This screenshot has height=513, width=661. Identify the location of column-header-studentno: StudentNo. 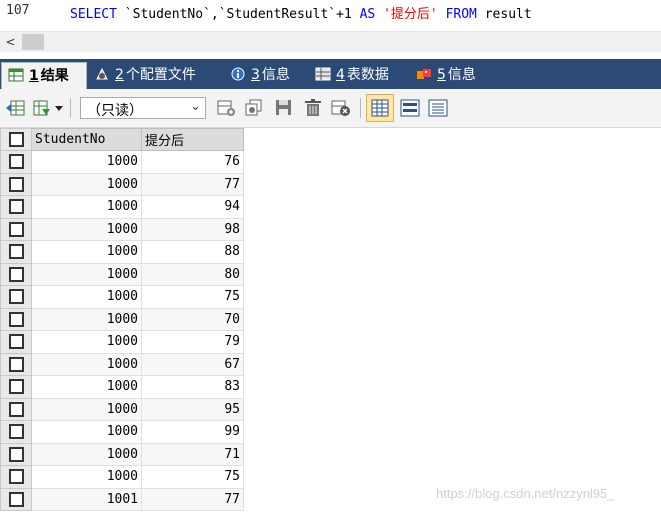
(86, 139).